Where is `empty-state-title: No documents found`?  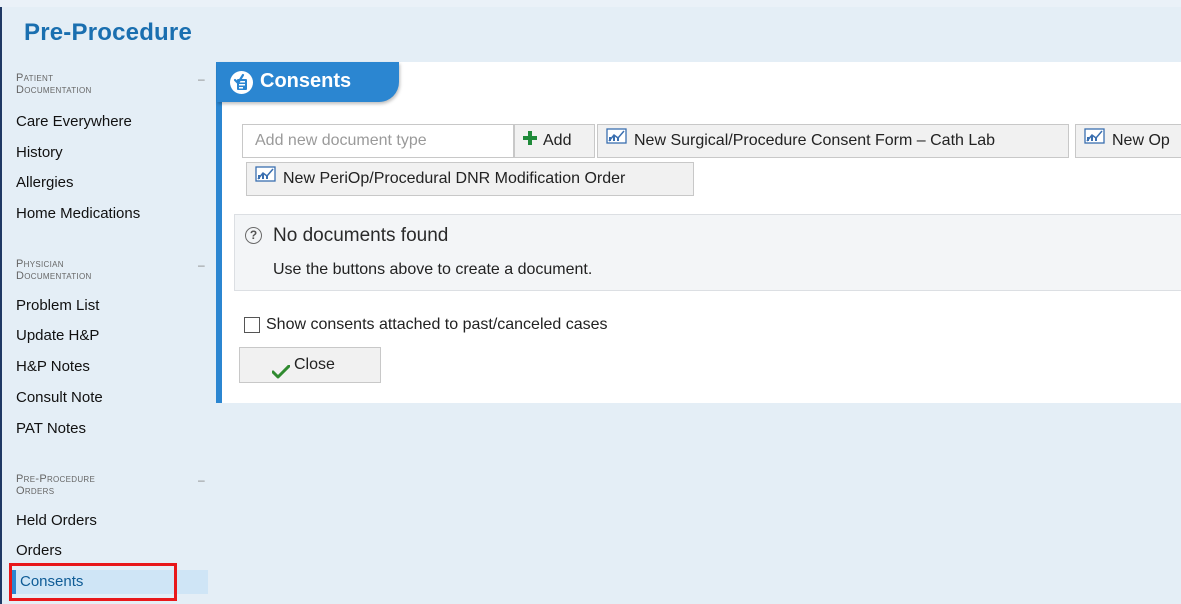
empty-state-title: No documents found is located at coordinates (361, 235).